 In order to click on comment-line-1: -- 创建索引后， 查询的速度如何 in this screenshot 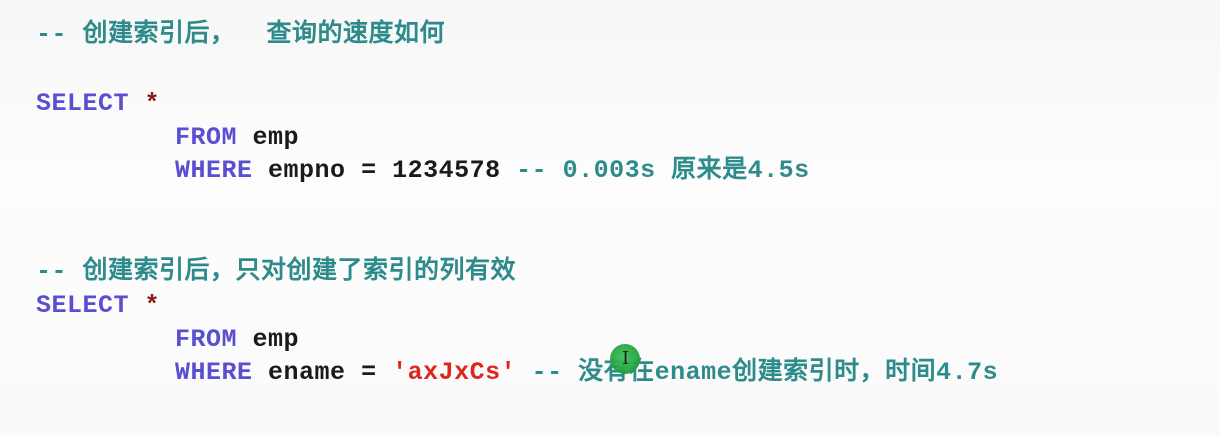, I will do `click(241, 34)`.